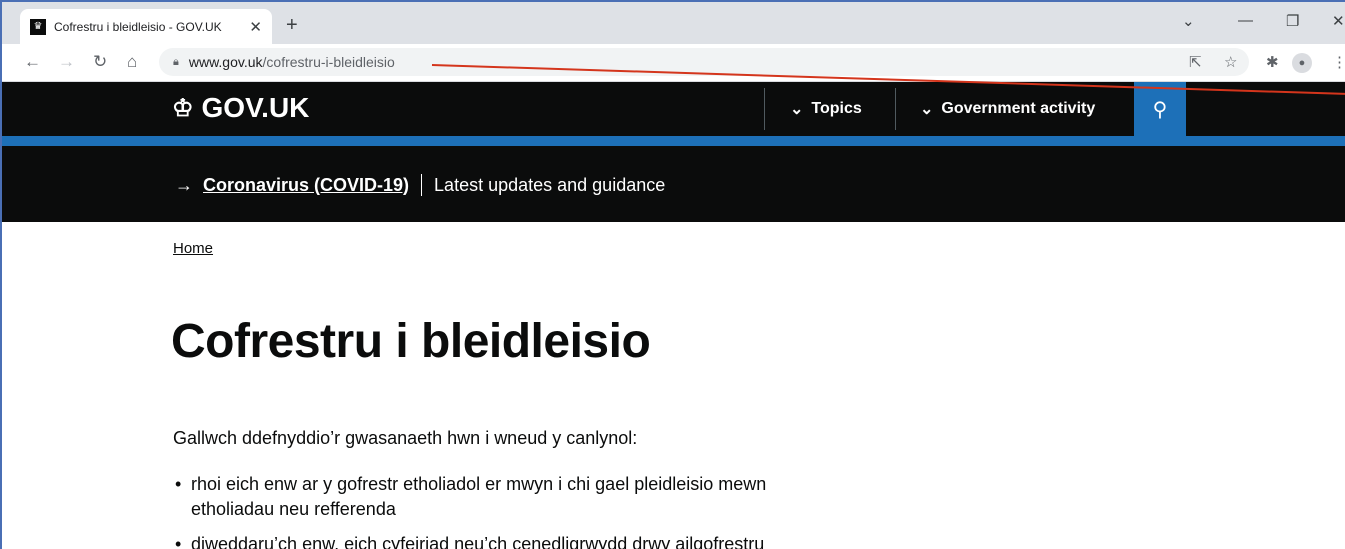  Describe the element at coordinates (422, 185) in the screenshot. I see `divider` at that location.